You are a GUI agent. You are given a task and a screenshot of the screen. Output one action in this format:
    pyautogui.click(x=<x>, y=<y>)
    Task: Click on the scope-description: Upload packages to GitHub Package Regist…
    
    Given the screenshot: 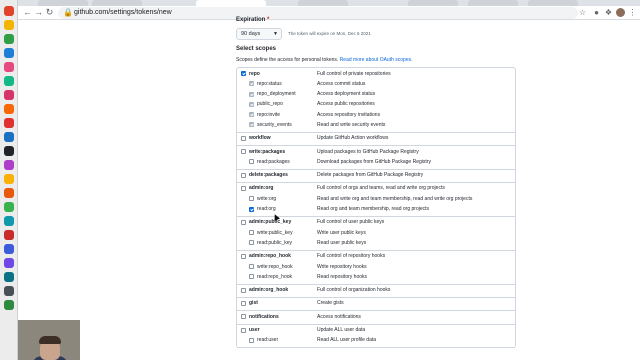 What is the action you would take?
    pyautogui.click(x=368, y=151)
    